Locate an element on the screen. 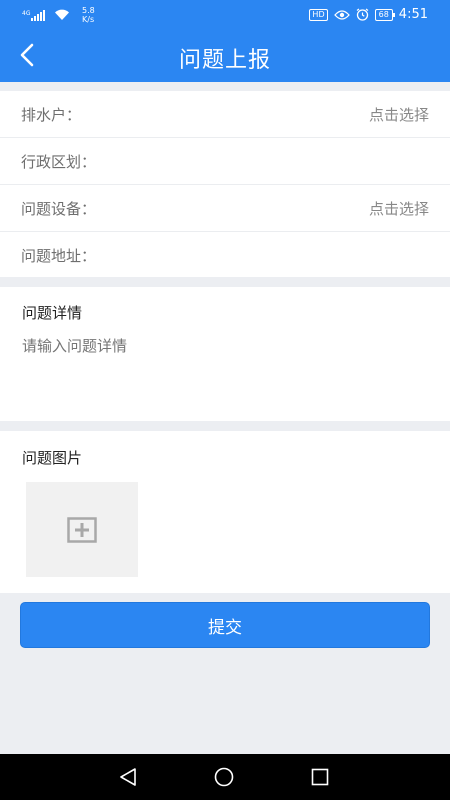  device-field: 问题设备： 点击选择 is located at coordinates (225, 208).